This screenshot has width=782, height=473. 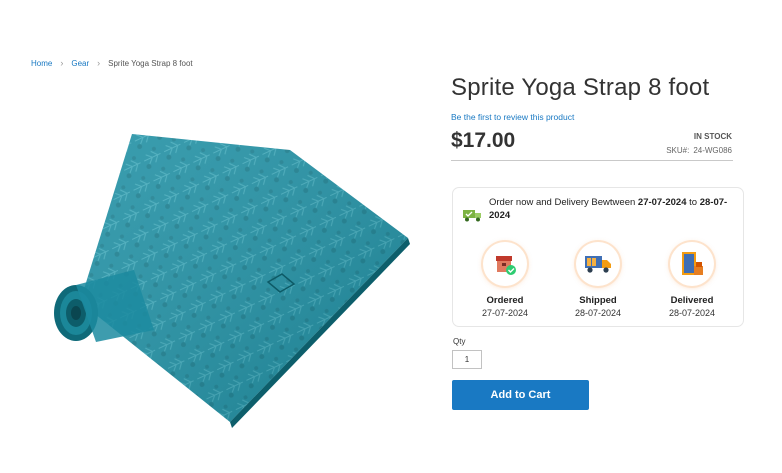 I want to click on delivery-step-delivered: Delivered 28-07-2024, so click(x=692, y=280).